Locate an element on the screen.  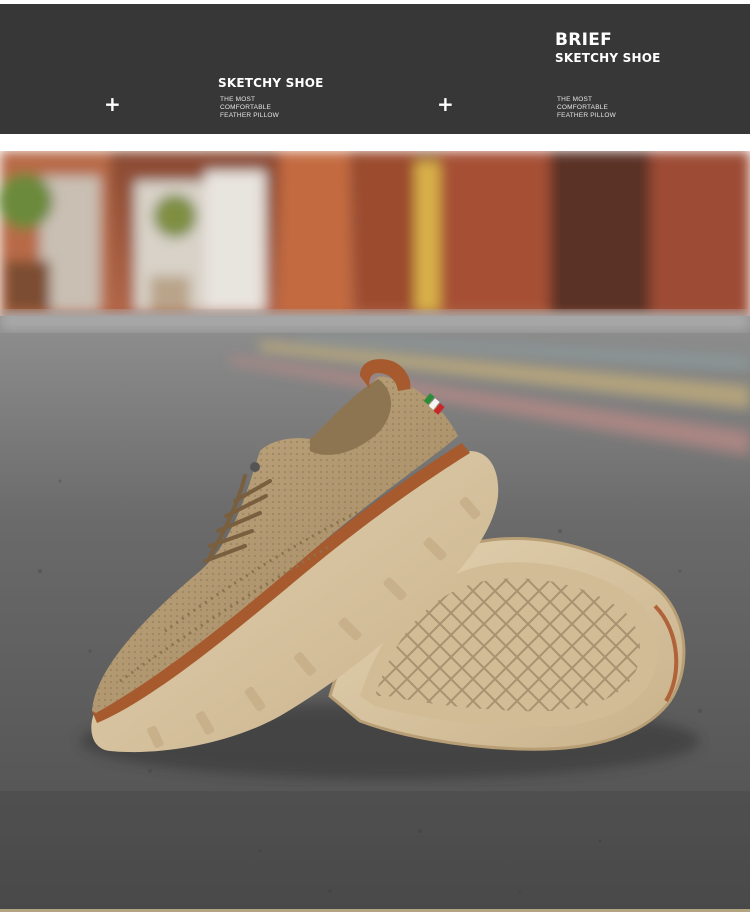
left-feature-line: FEATHER PILLOW is located at coordinates (250, 115).